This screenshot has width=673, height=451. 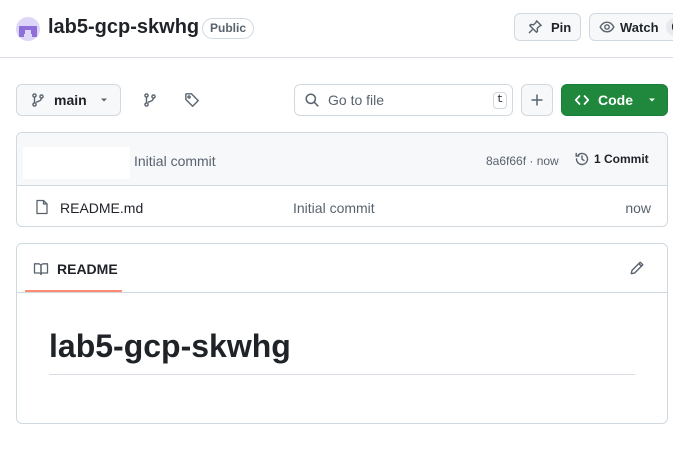 I want to click on file-row: README.md Initial commit now, so click(x=342, y=206).